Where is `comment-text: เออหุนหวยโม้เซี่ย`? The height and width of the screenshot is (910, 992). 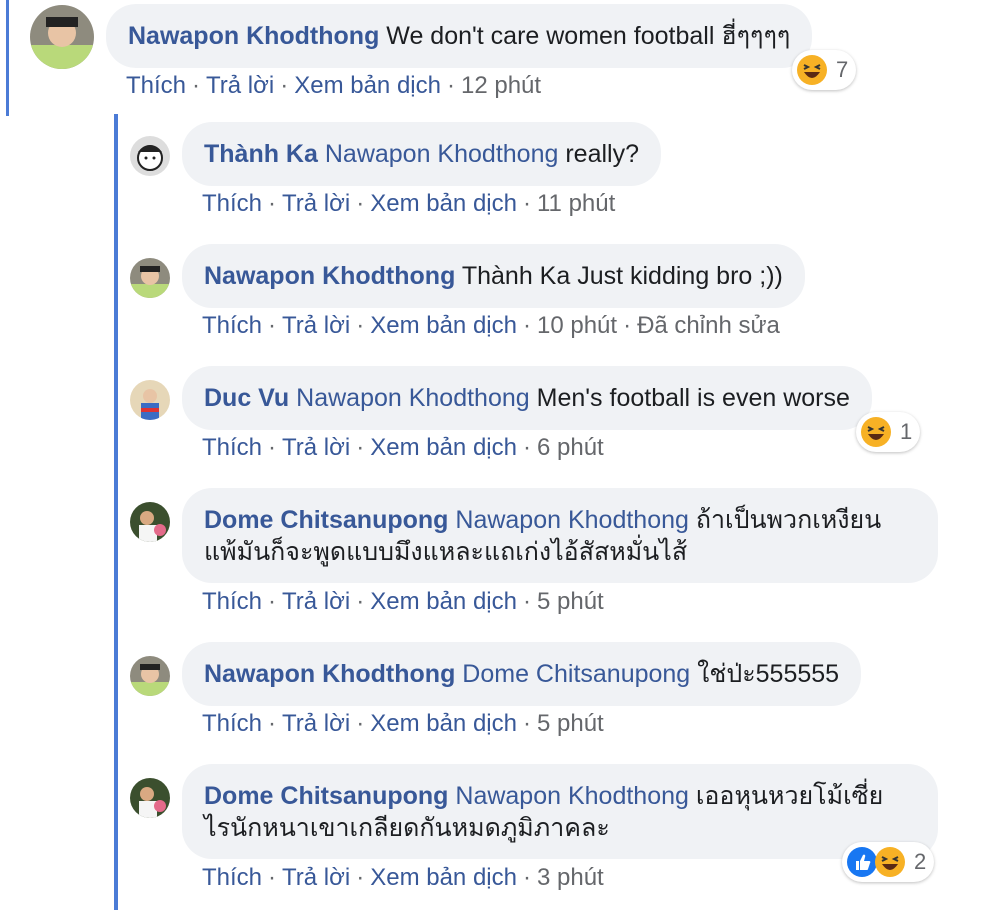 comment-text: เออหุนหวยโม้เซี่ย is located at coordinates (789, 796).